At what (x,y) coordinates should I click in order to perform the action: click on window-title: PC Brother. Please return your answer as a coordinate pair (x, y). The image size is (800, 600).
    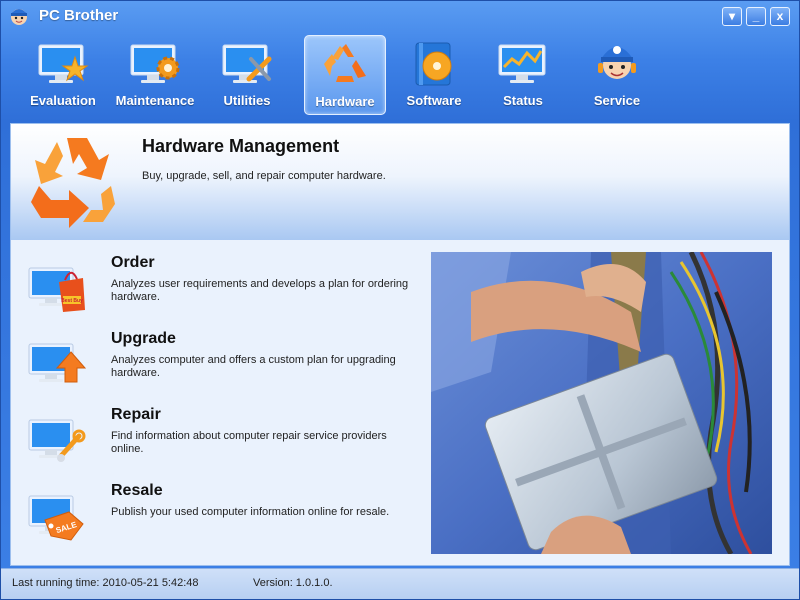
    Looking at the image, I should click on (79, 15).